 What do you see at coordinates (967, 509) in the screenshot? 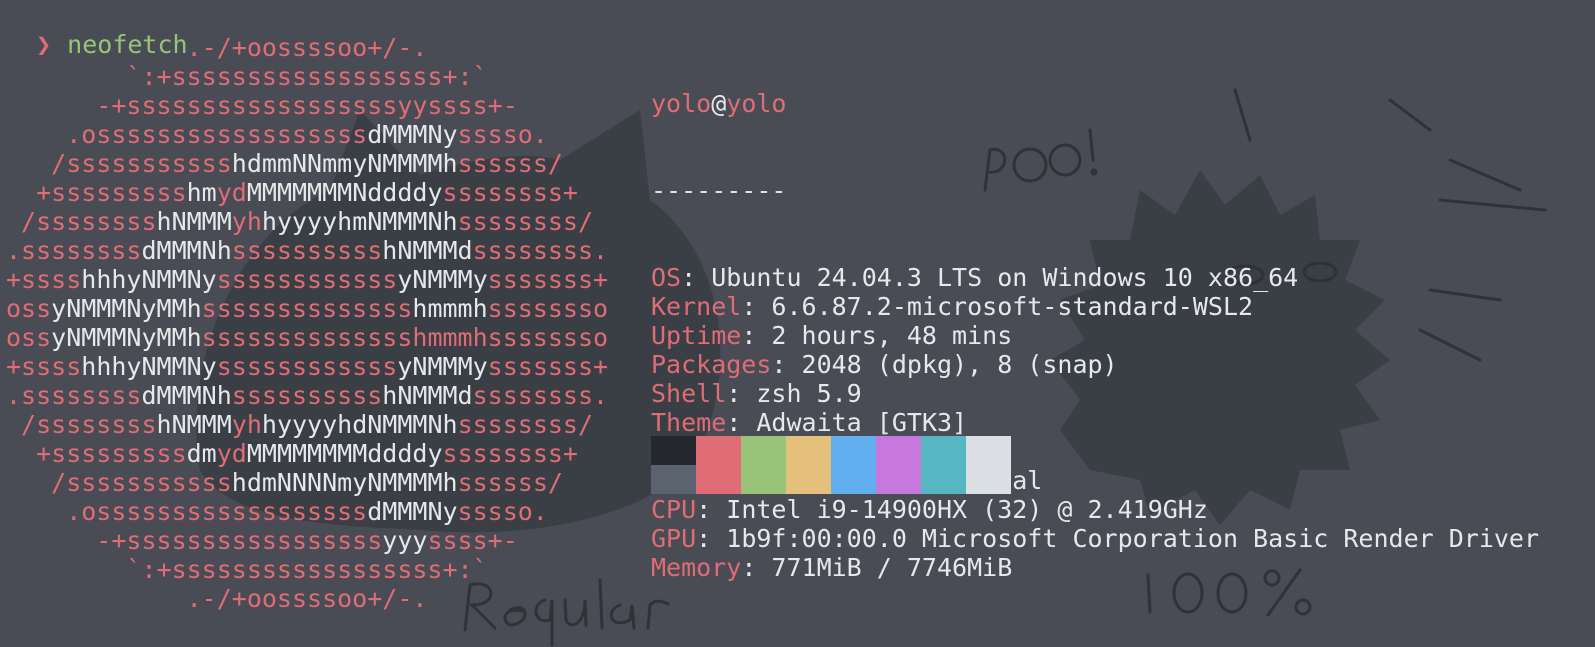
I see `info-value: Intel i9-14900HX (32) @ 2.419GHz` at bounding box center [967, 509].